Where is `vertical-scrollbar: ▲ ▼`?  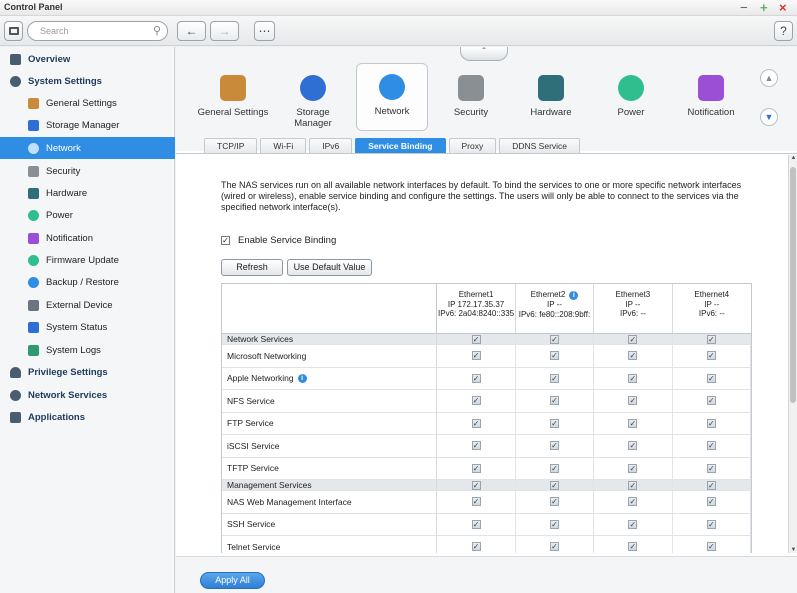 vertical-scrollbar: ▲ ▼ is located at coordinates (792, 354).